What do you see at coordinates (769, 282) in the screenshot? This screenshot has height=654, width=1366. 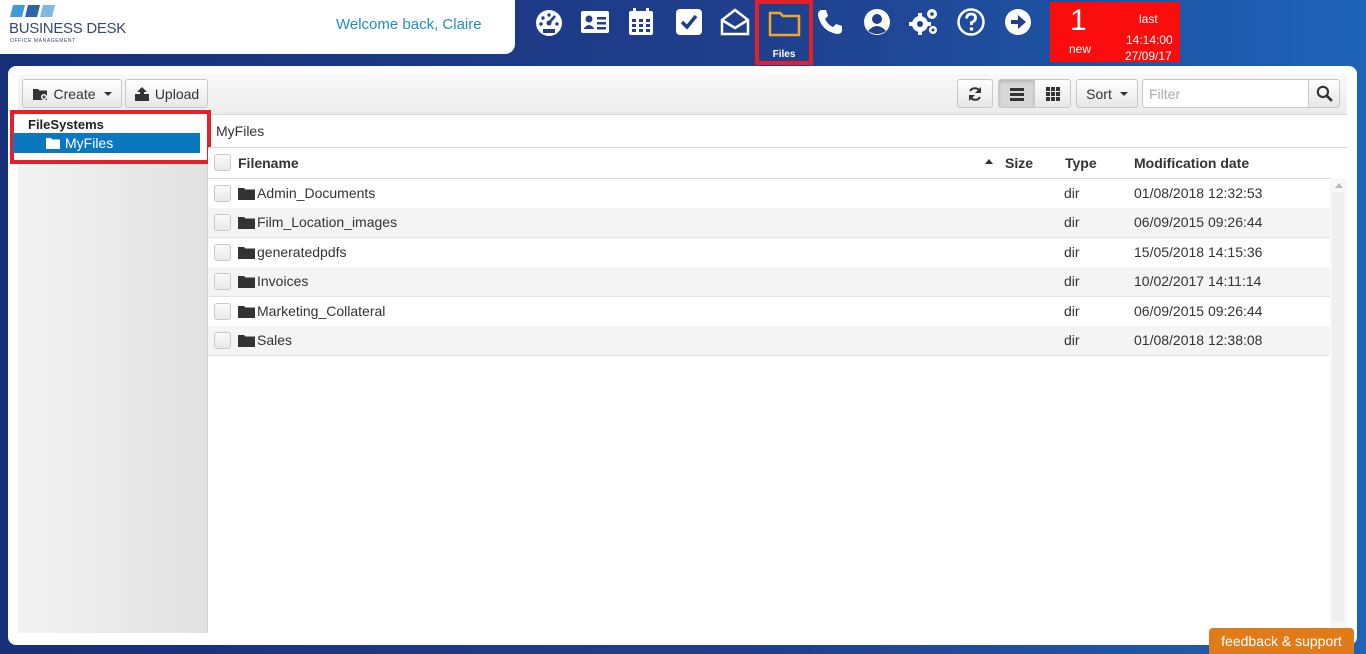 I see `table-row: Invoices dir 10/02/2017 14:11:14` at bounding box center [769, 282].